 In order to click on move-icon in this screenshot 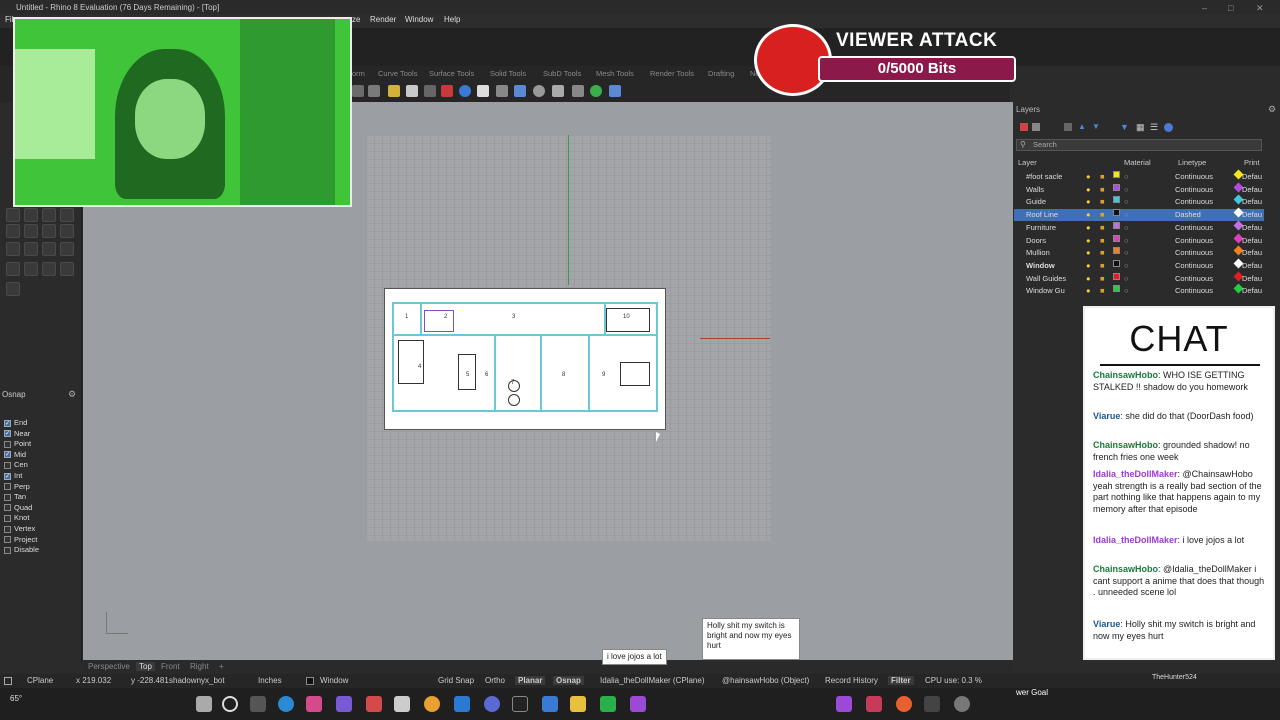, I will do `click(358, 91)`.